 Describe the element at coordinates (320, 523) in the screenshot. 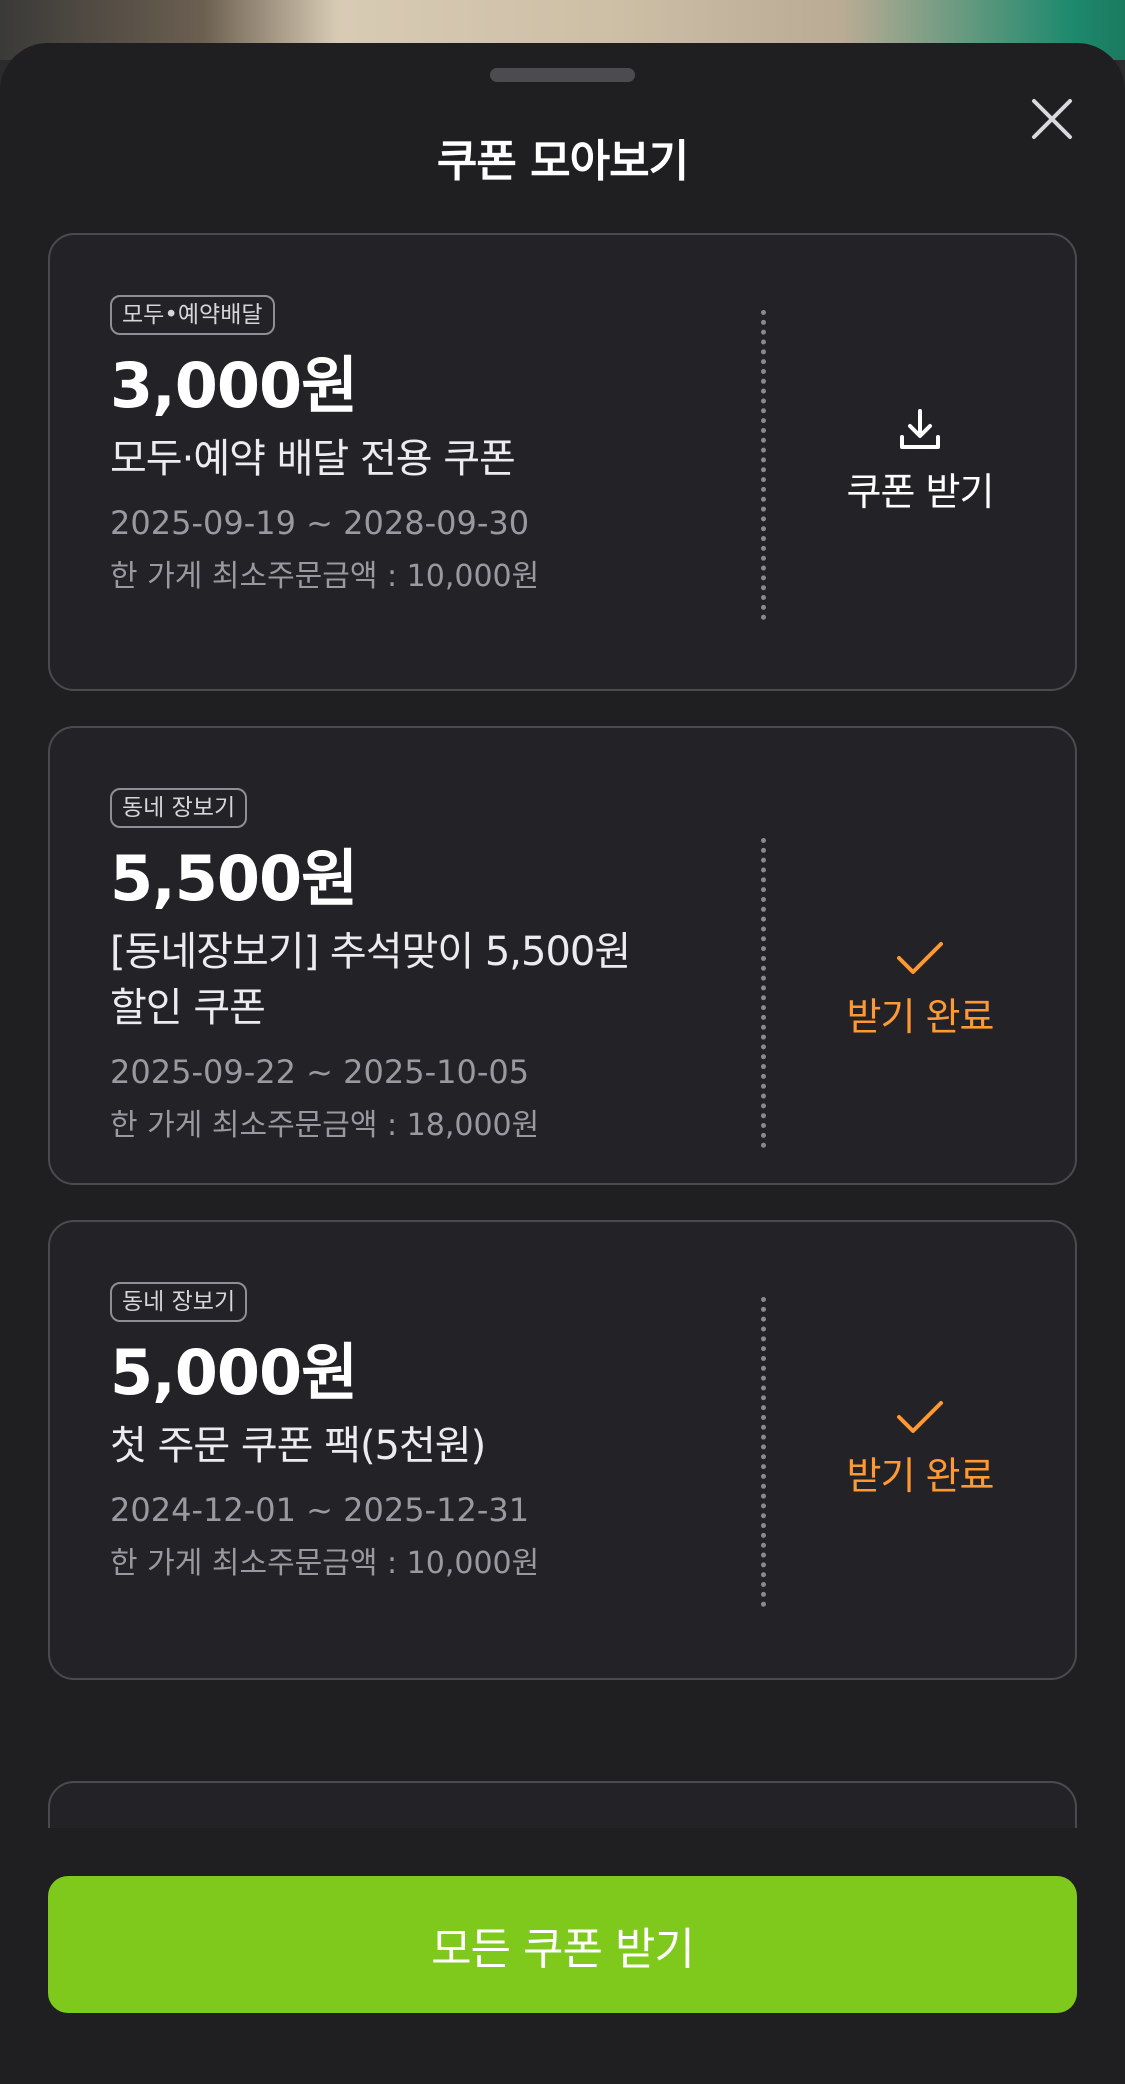

I see `coupon-period: 2025-09-19 ~ 2028-09-30` at that location.